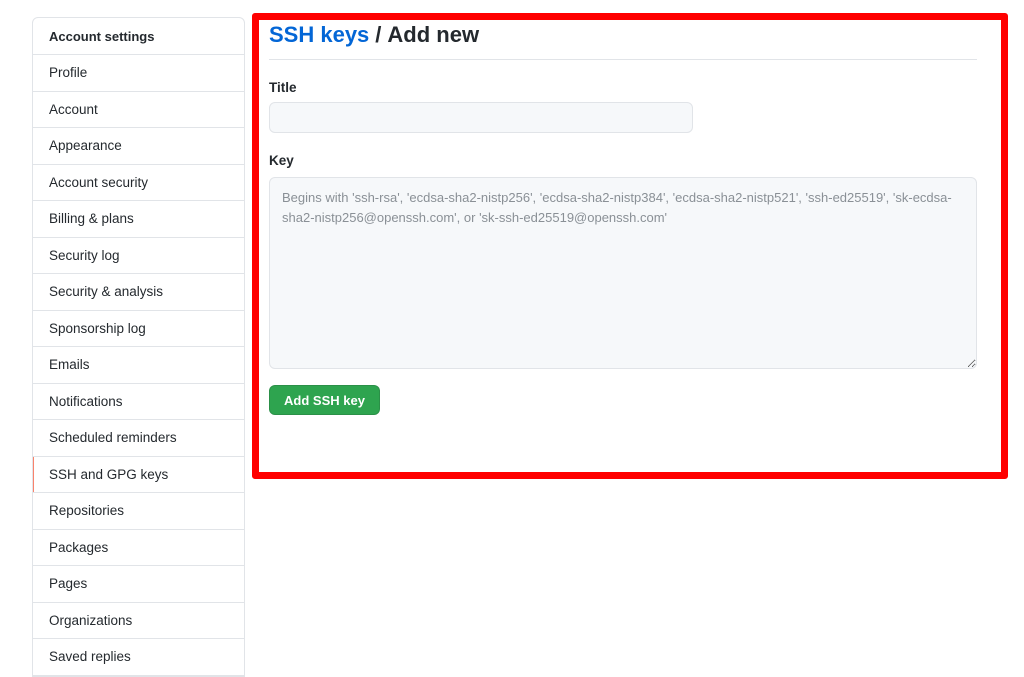  What do you see at coordinates (481, 117) in the screenshot?
I see `title-input` at bounding box center [481, 117].